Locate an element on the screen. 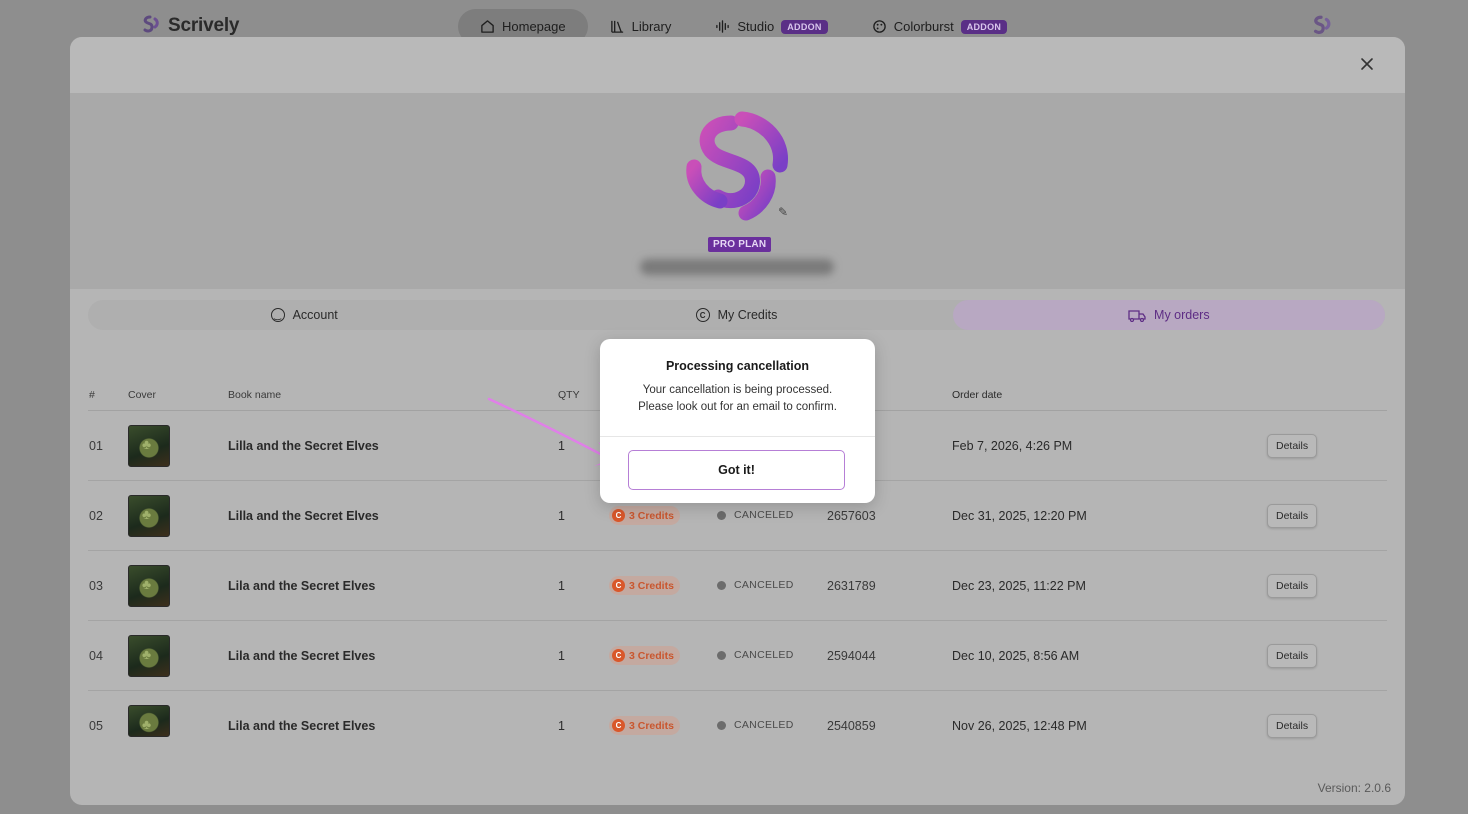 This screenshot has height=814, width=1468. dialog-title: Processing cancellation is located at coordinates (737, 366).